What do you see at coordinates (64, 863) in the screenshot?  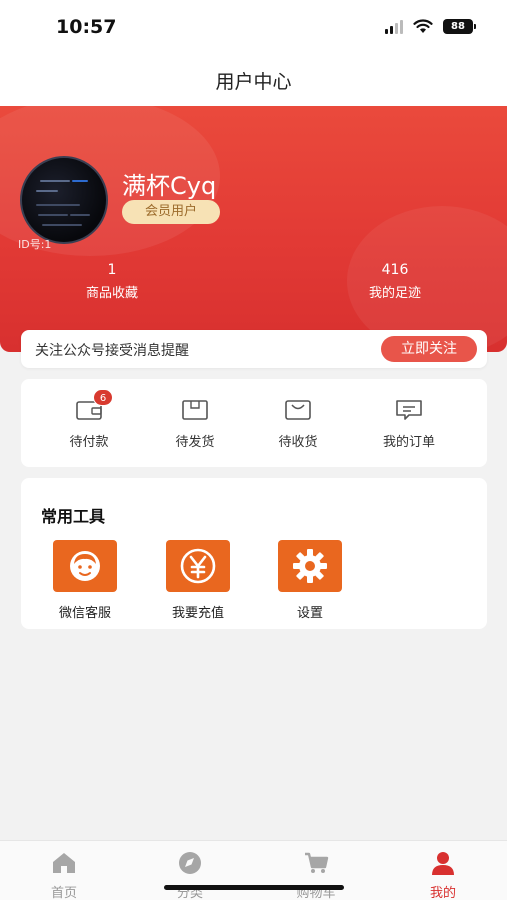 I see `home-icon` at bounding box center [64, 863].